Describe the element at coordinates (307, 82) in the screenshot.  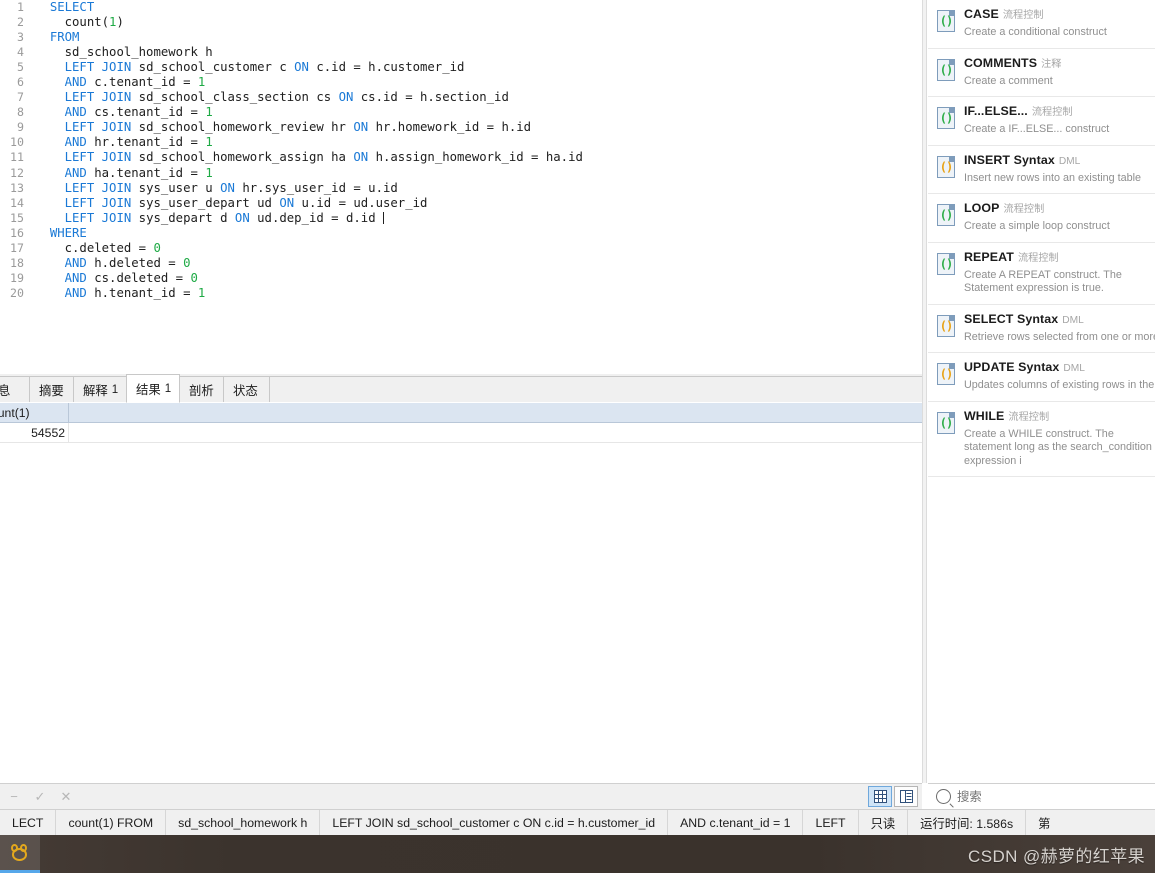
I see `code-text: AND c.tenant_id = 1` at that location.